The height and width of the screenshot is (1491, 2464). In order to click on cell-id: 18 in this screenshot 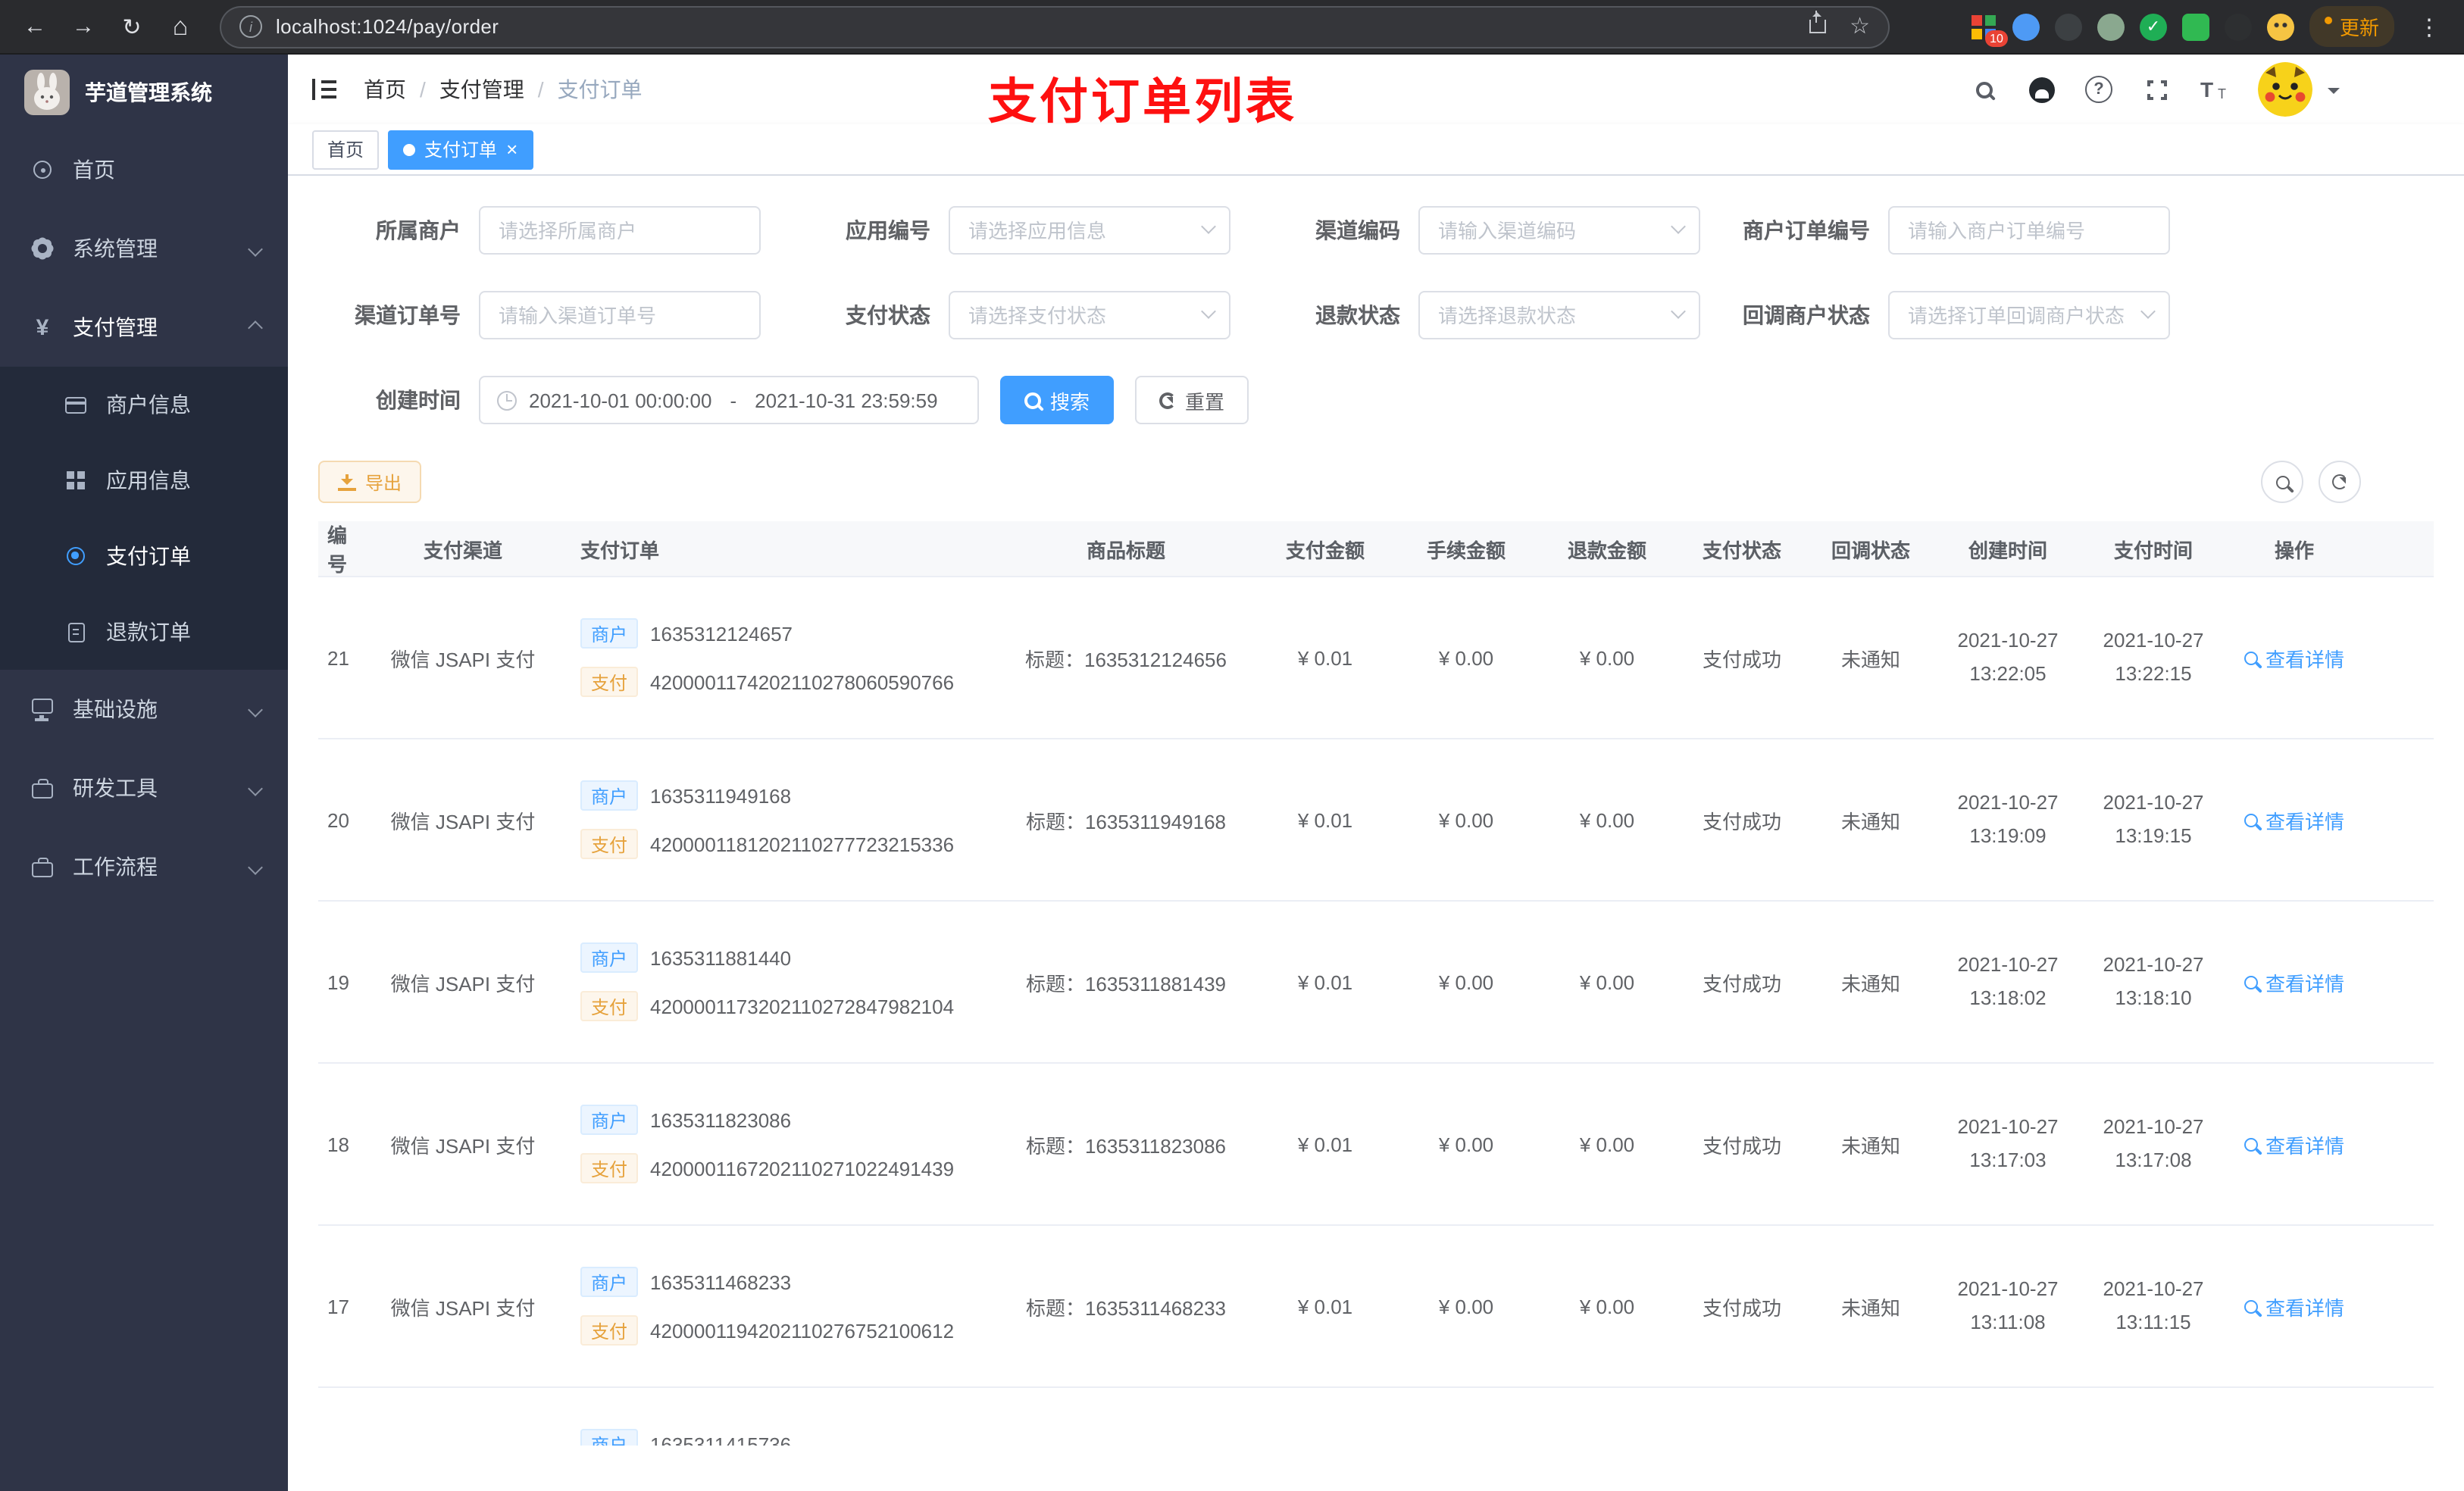, I will do `click(338, 1144)`.